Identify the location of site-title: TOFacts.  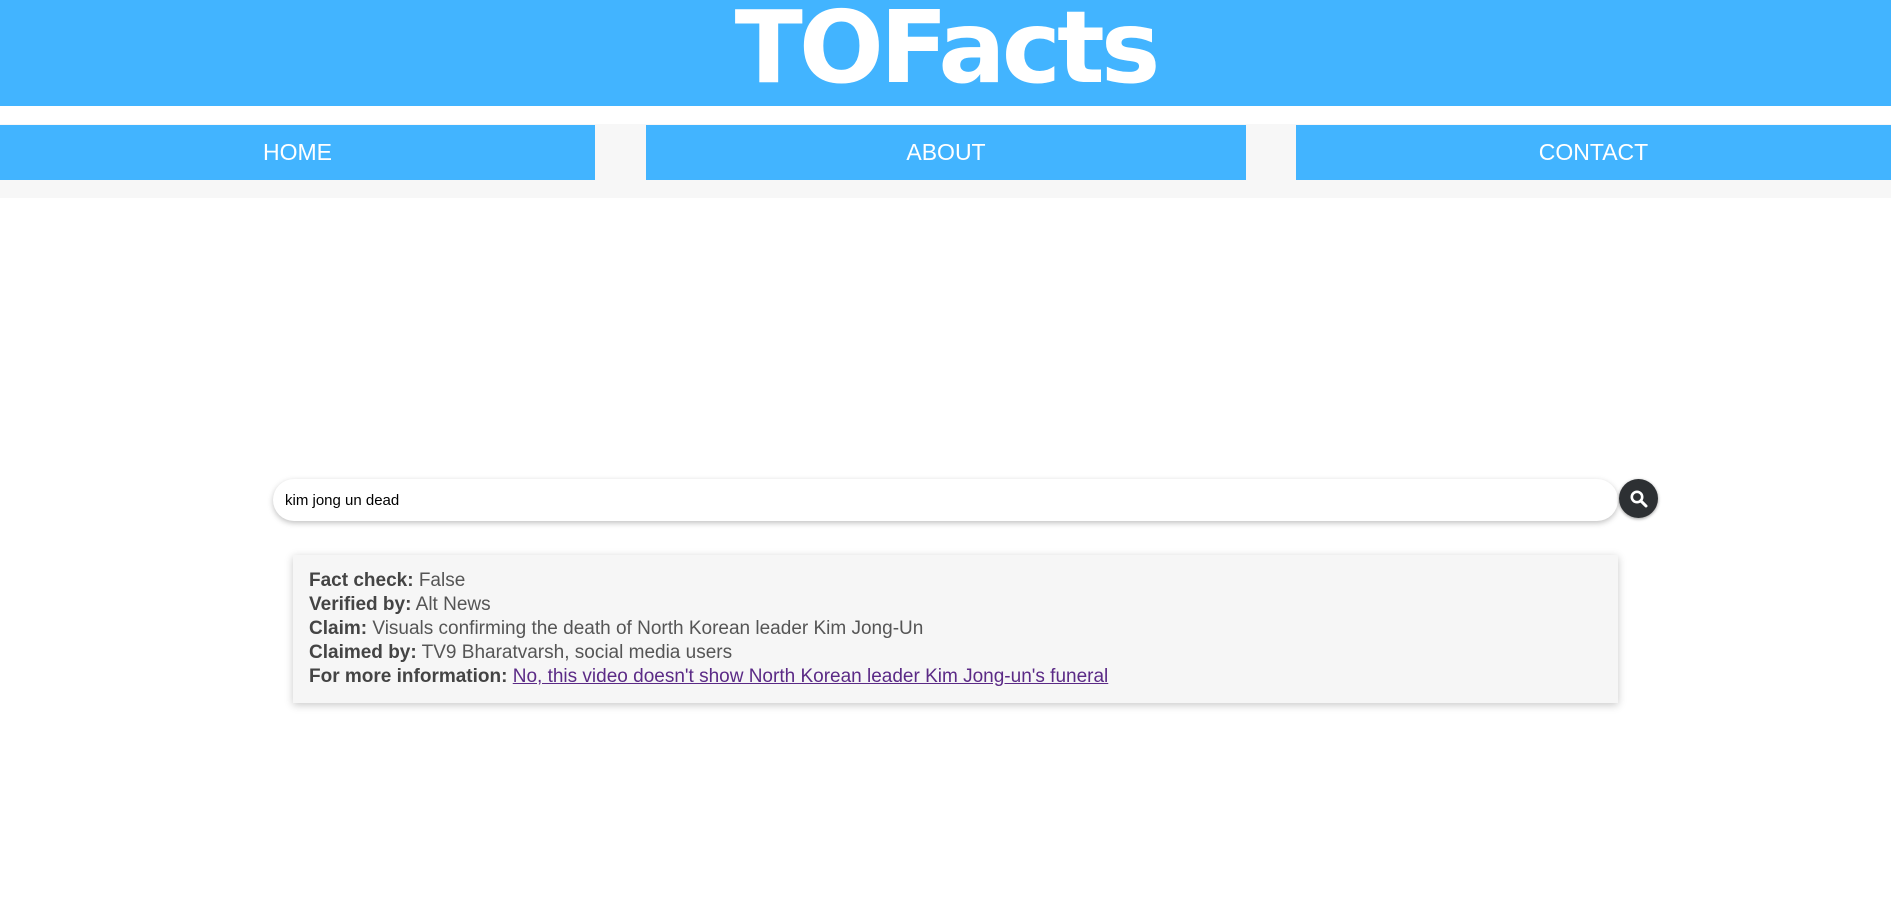
(948, 49).